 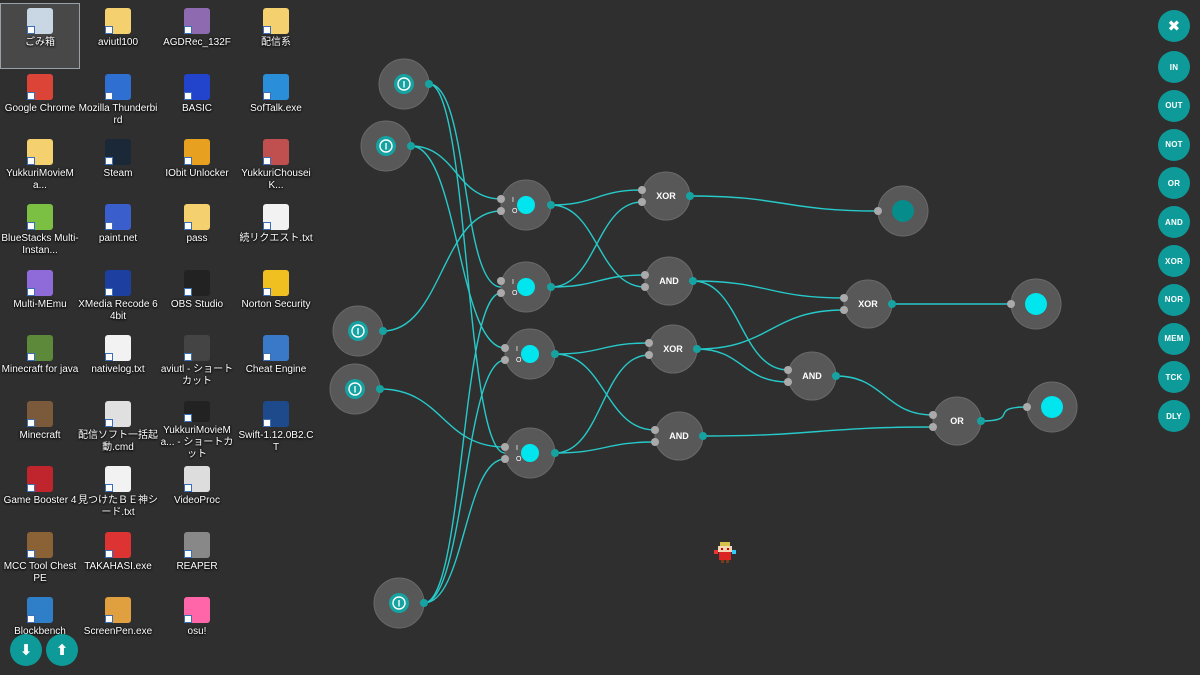 I want to click on gate-label: OR, so click(x=957, y=421).